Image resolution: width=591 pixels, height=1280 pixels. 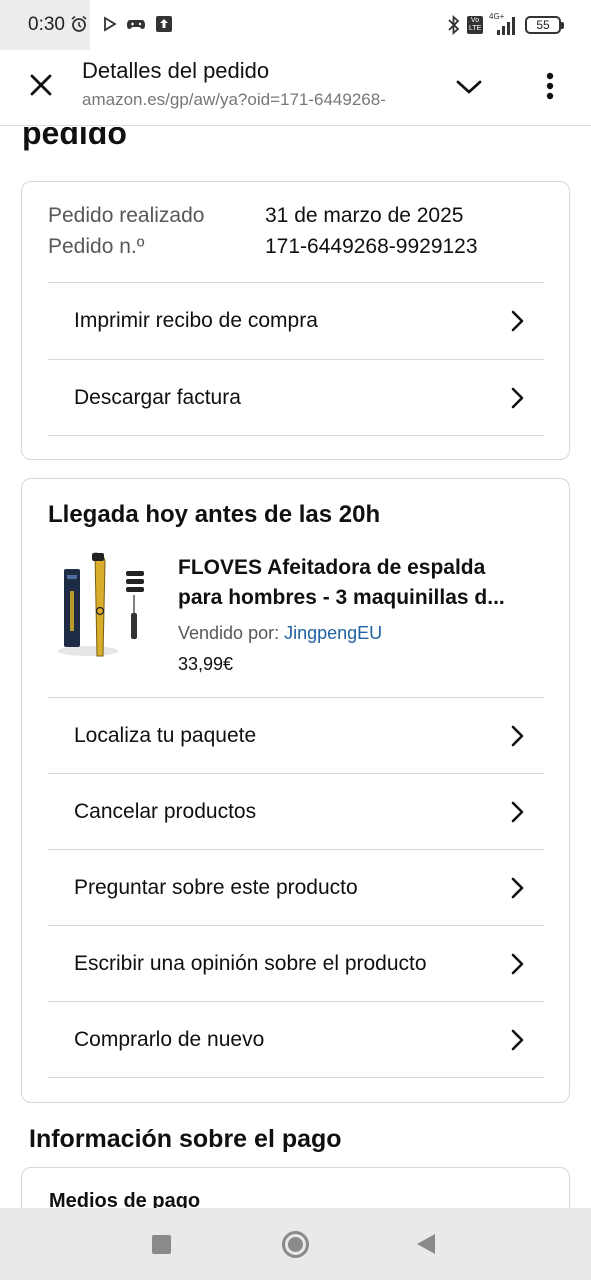 What do you see at coordinates (216, 887) in the screenshot?
I see `action-label: Preguntar sobre este producto` at bounding box center [216, 887].